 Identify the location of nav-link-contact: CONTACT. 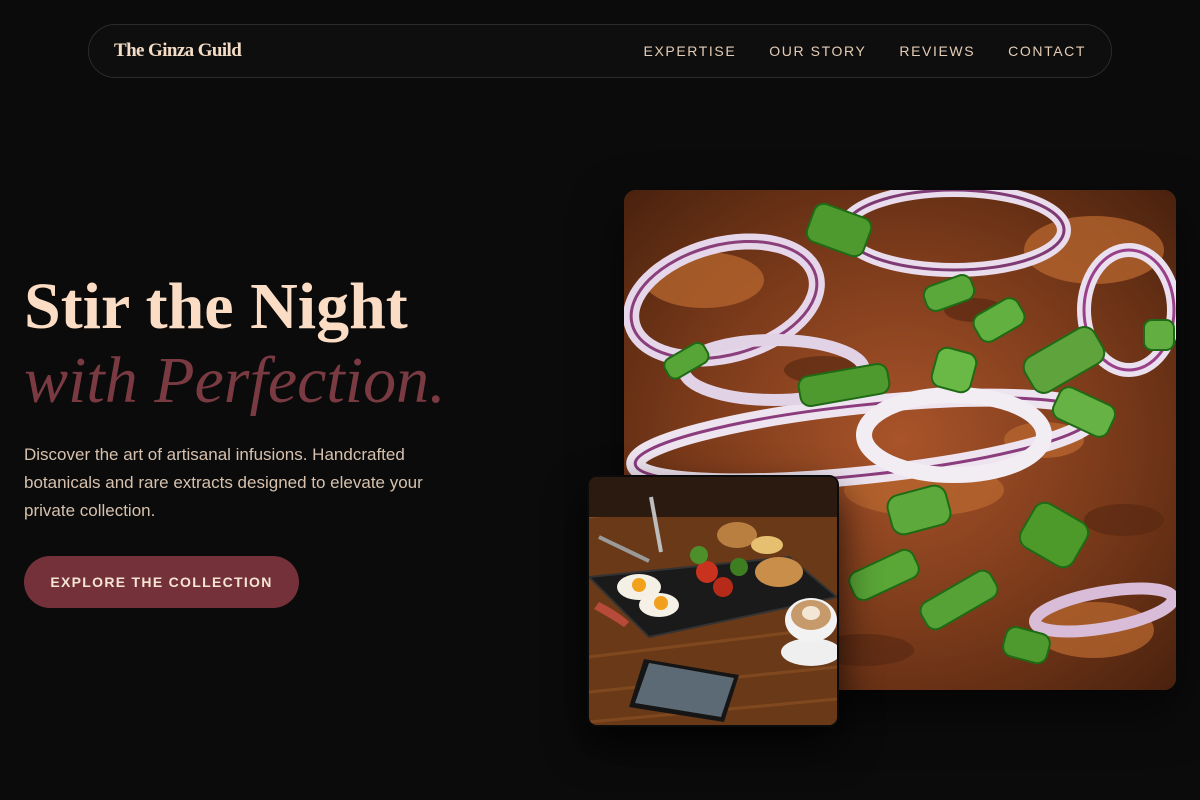
(1047, 51).